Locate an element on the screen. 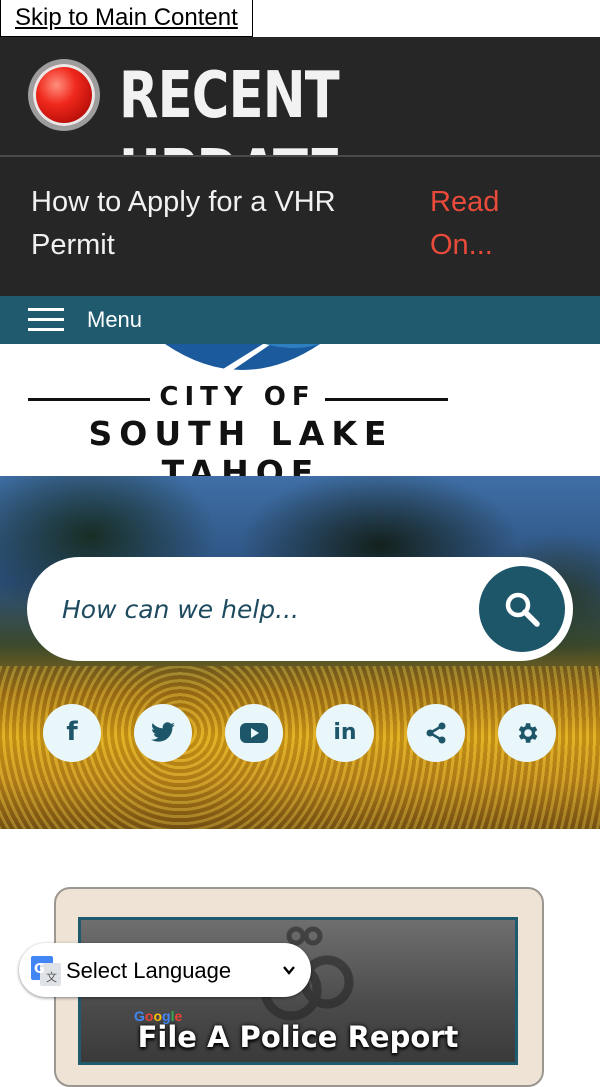 Image resolution: width=600 pixels, height=1087 pixels. search-button is located at coordinates (522, 609).